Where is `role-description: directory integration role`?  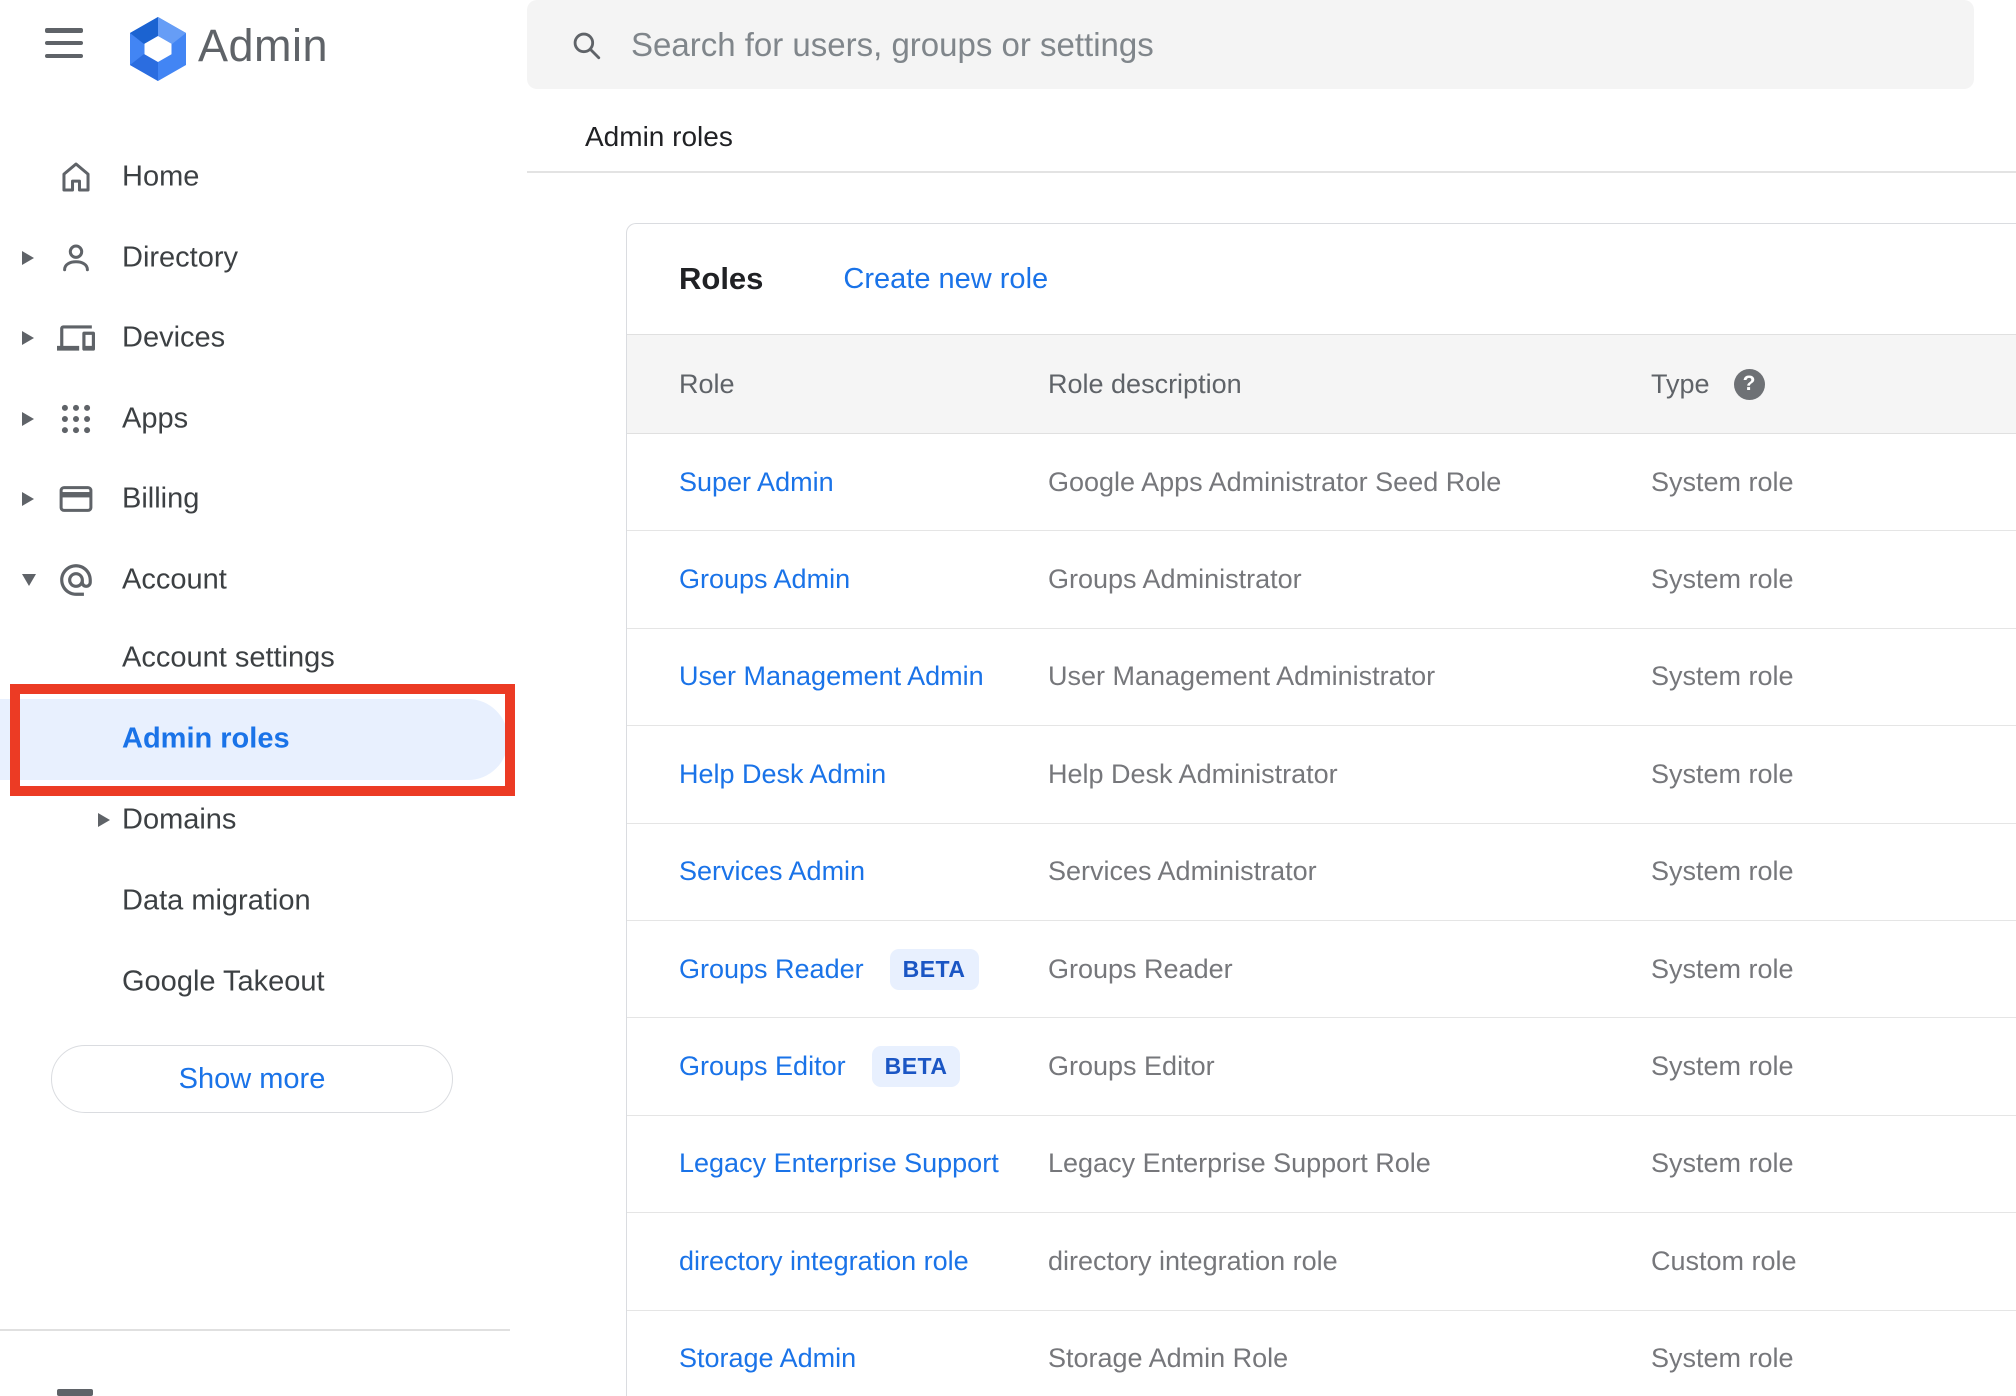
role-description: directory integration role is located at coordinates (1193, 1260).